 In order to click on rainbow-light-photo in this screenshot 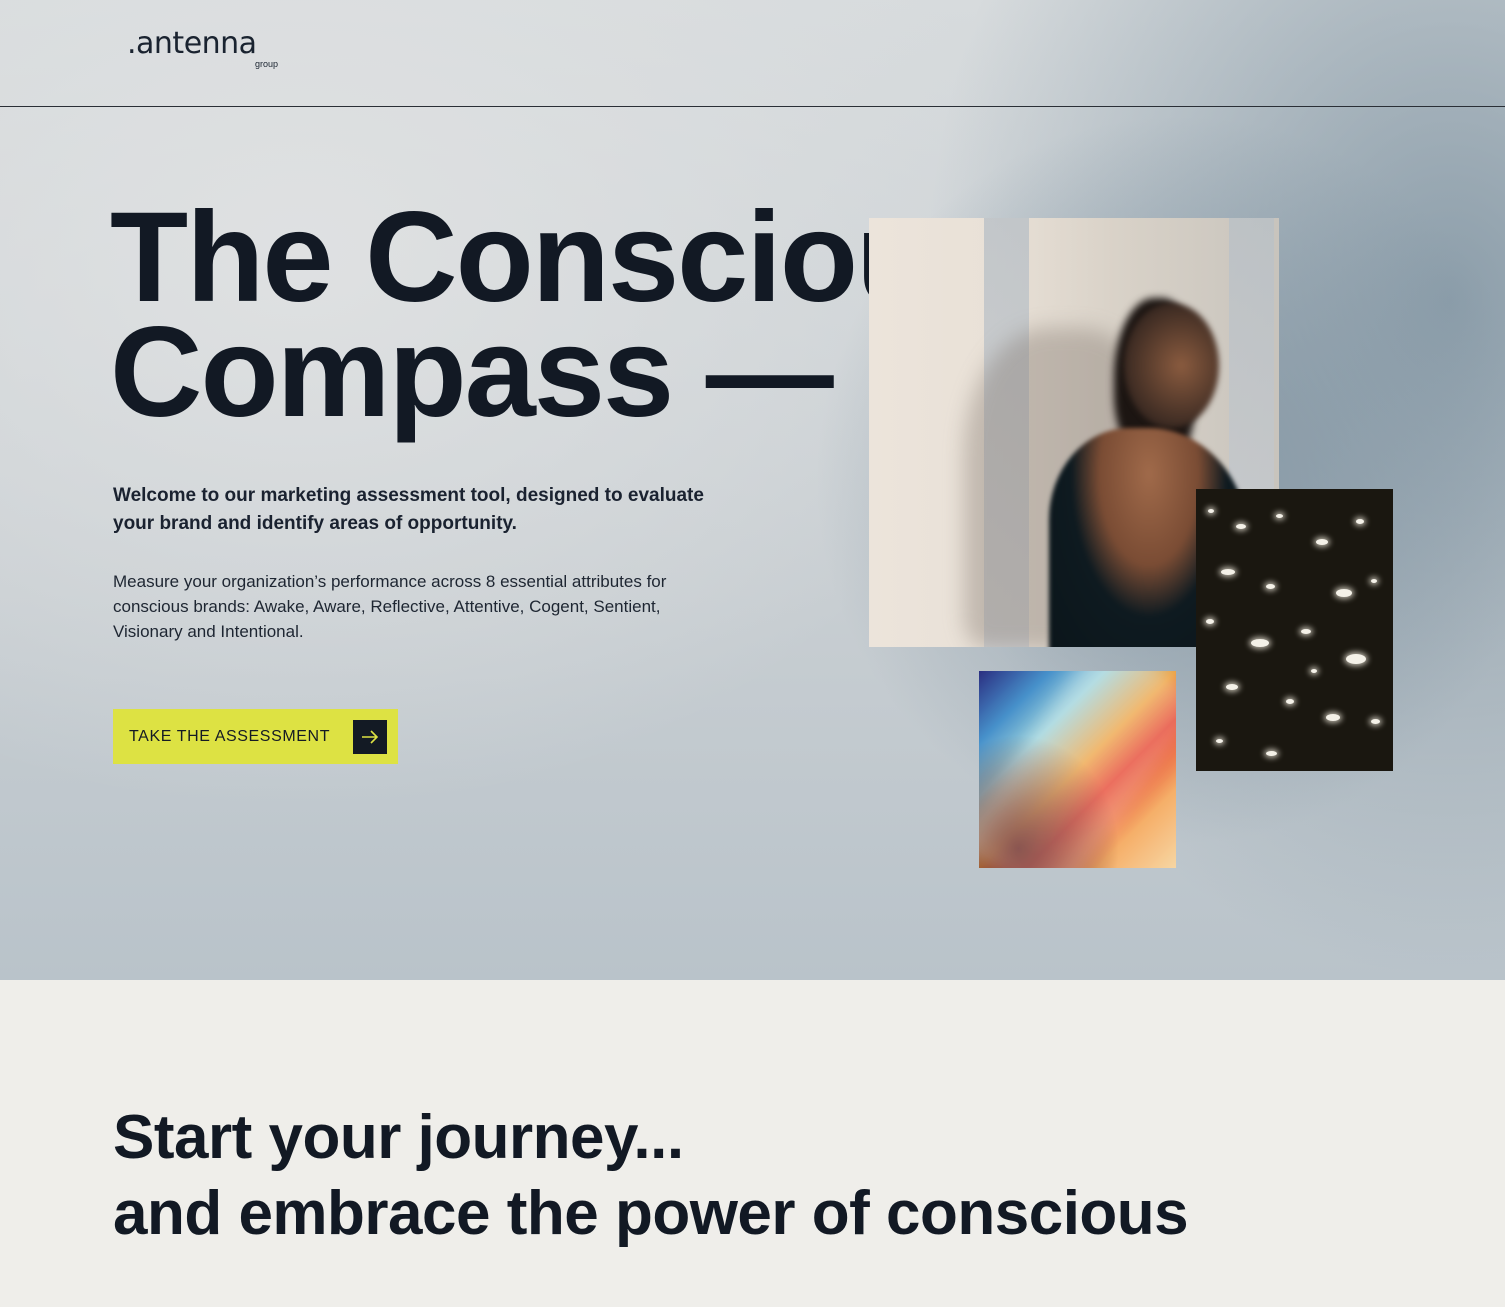, I will do `click(1077, 769)`.